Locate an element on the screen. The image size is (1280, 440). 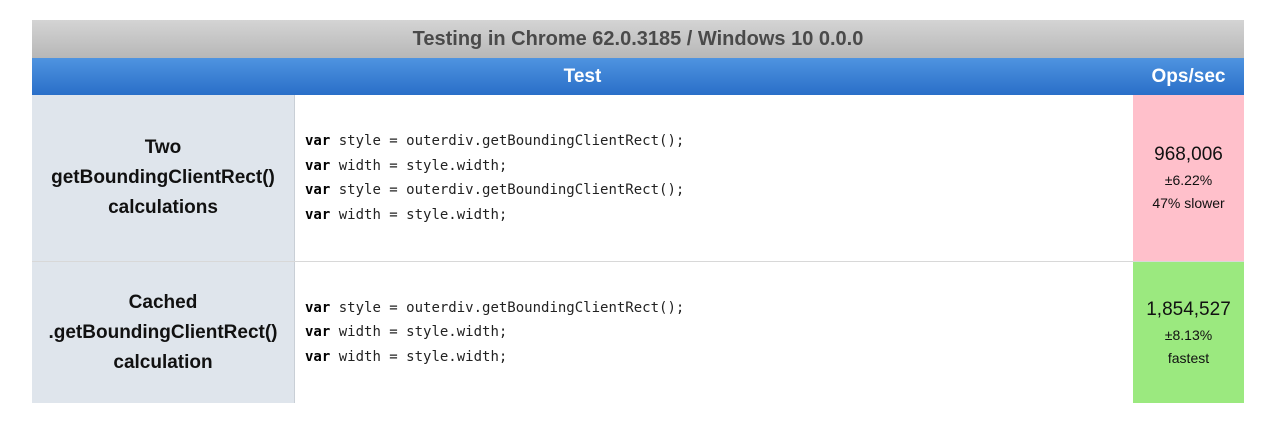
ops-result-cell: 968,006 ±6.22% 47% slower is located at coordinates (1188, 178).